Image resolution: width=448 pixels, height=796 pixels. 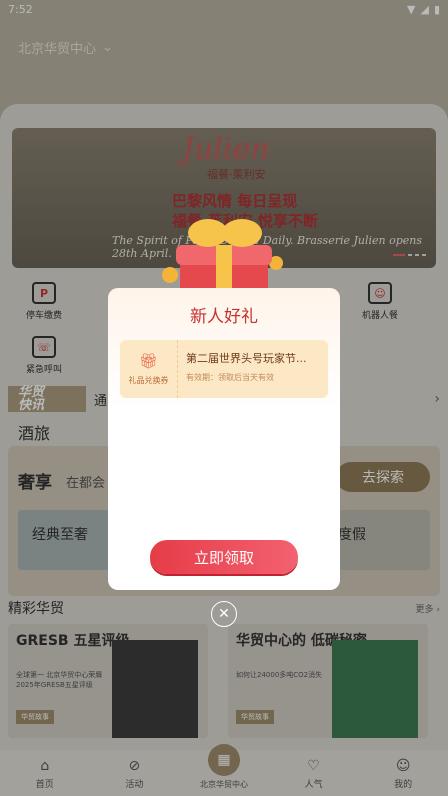 I want to click on claim-button: 立即领取, so click(x=224, y=557).